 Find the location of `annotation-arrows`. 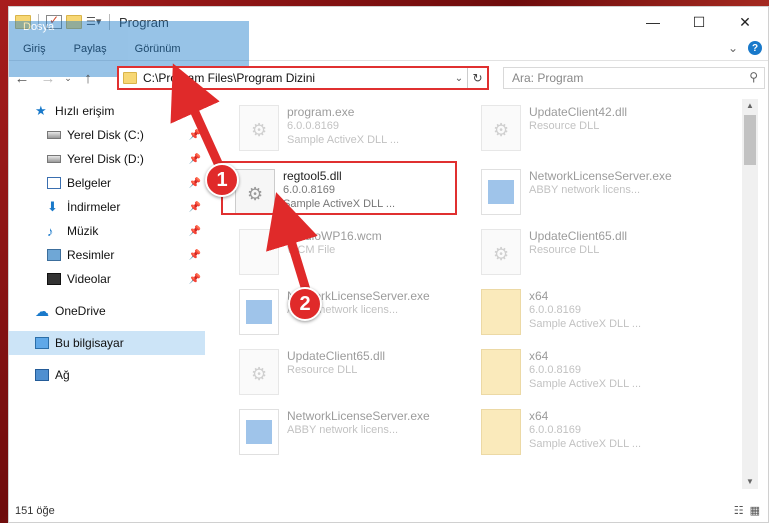

annotation-arrows is located at coordinates (244, 179).